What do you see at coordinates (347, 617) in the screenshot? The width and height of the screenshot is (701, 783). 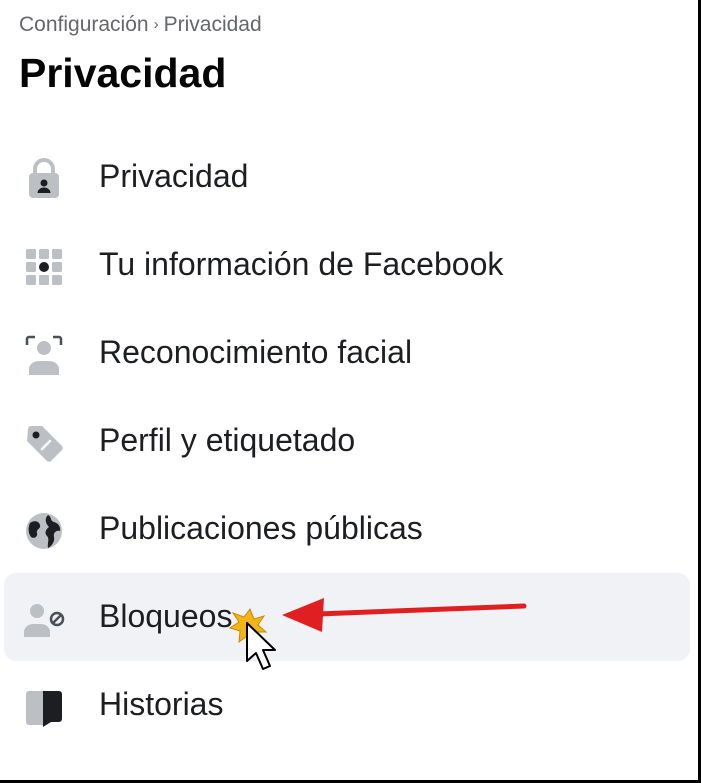 I see `menu-item-blocking: Bloqueos` at bounding box center [347, 617].